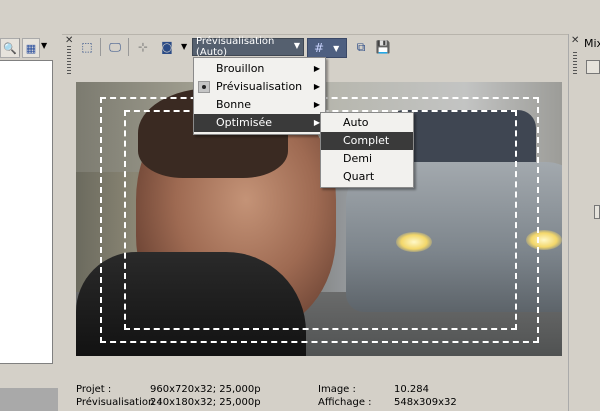  I want to click on preview-quality-dropdown: Prévisualisation (Auto) ▼, so click(248, 47).